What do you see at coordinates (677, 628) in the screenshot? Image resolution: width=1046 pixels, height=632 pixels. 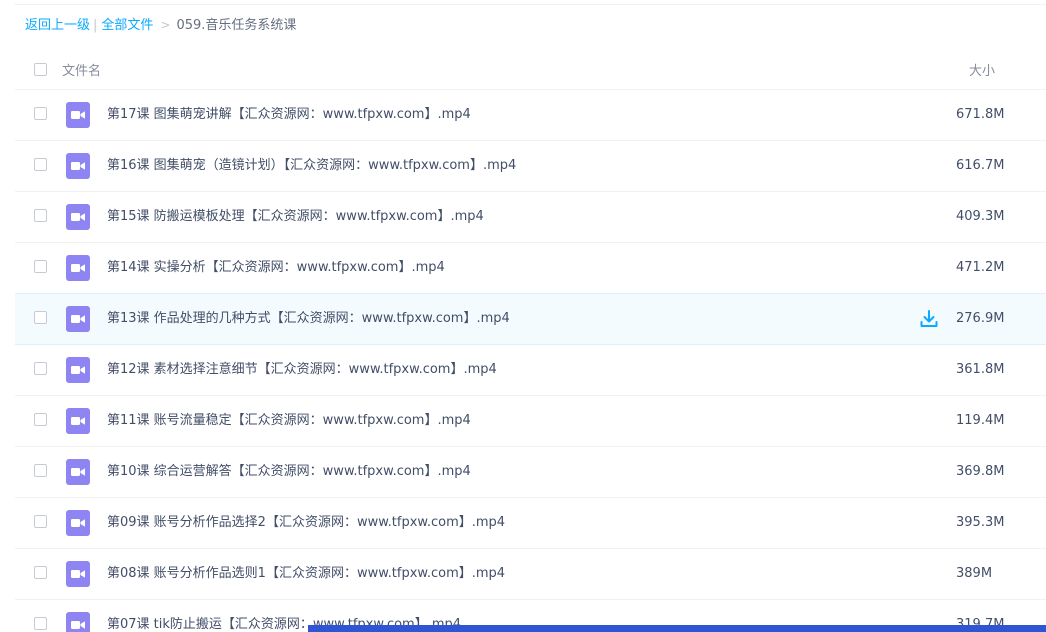 I see `bottom-progress-bar` at bounding box center [677, 628].